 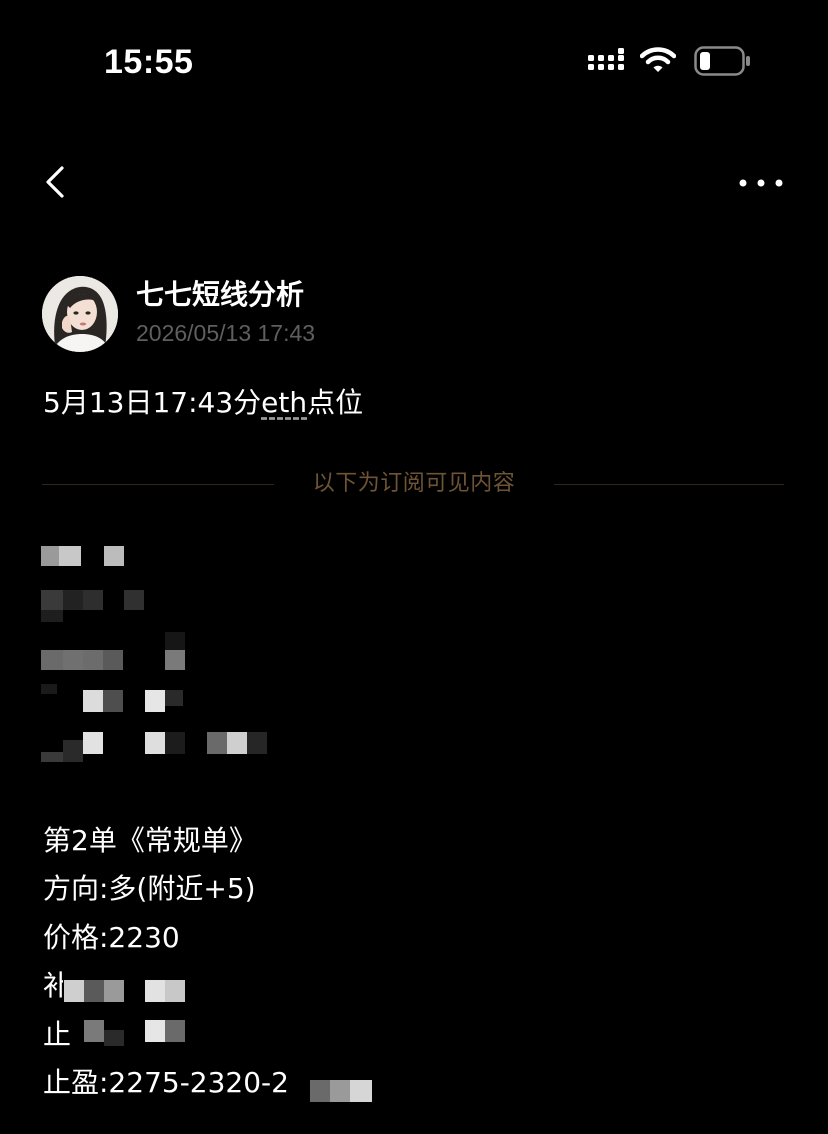 What do you see at coordinates (149, 62) in the screenshot?
I see `status-time: 15:55` at bounding box center [149, 62].